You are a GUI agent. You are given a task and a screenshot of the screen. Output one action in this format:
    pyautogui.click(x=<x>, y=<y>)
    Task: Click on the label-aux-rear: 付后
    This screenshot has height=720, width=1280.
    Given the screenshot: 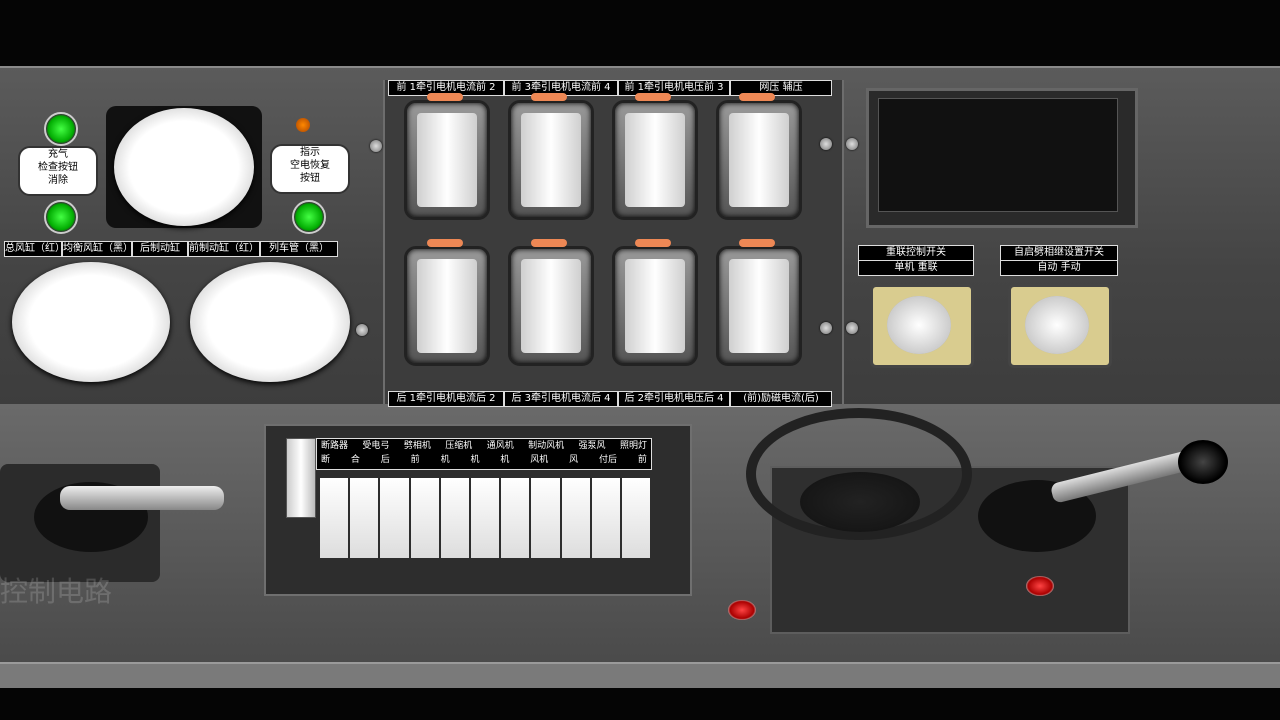 What is the action you would take?
    pyautogui.click(x=608, y=460)
    